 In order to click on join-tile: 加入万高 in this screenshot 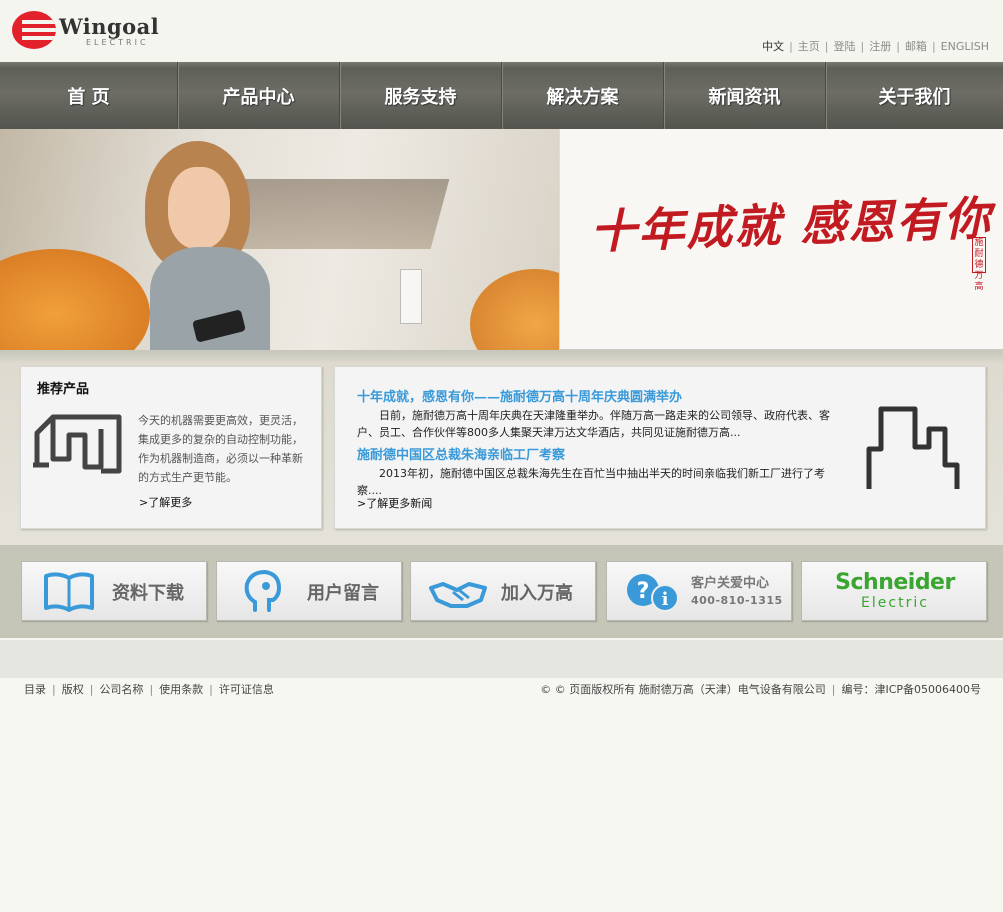, I will do `click(503, 591)`.